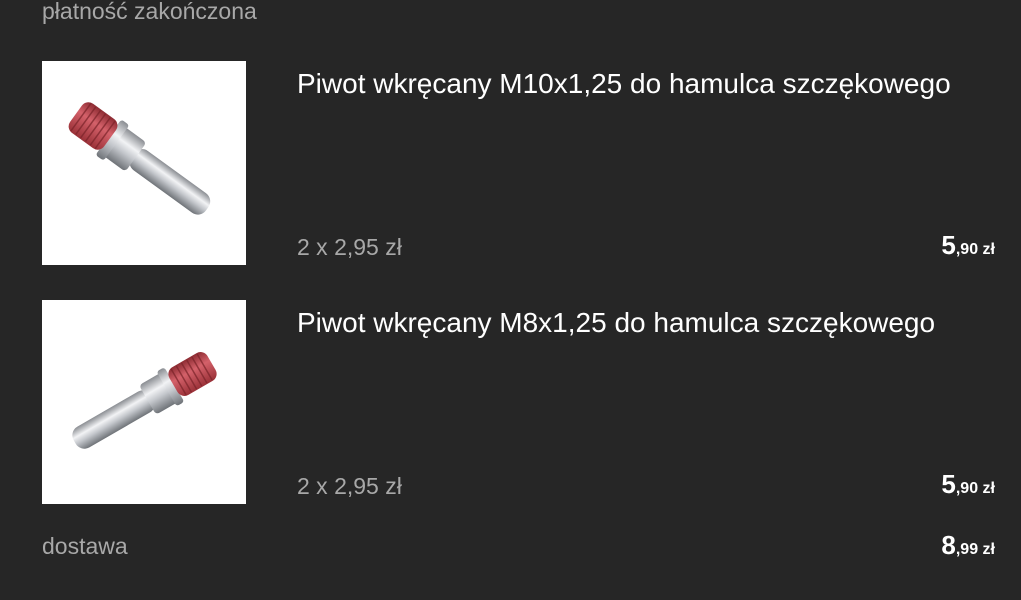  I want to click on price-fraction-currency: ,99 zł, so click(975, 549).